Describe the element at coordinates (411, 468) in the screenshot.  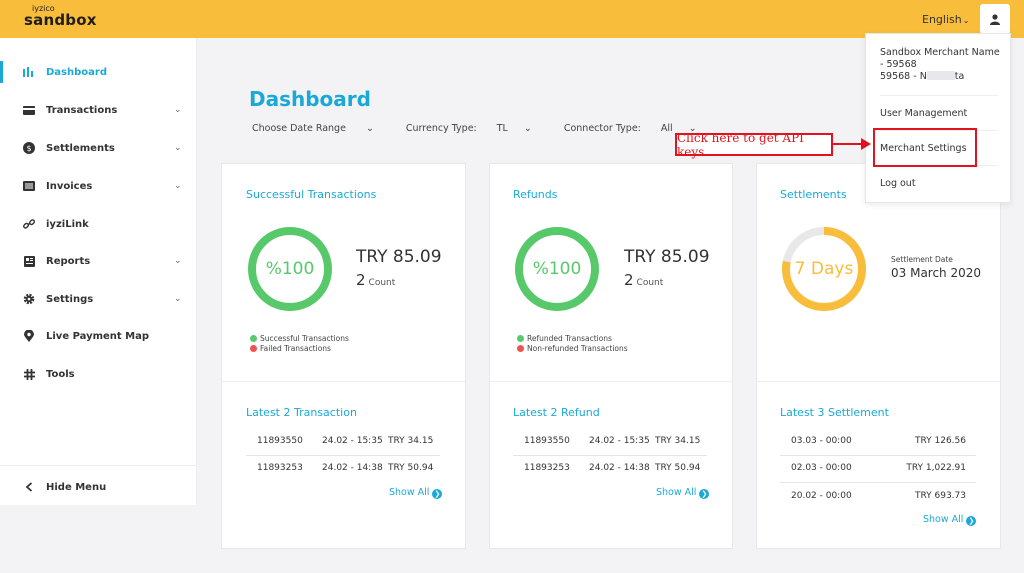
I see `row-amount: TRY 50.94` at that location.